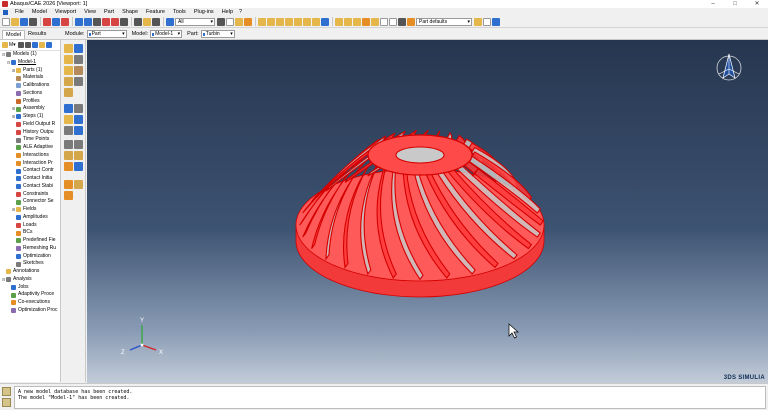 This screenshot has height=410, width=768. Describe the element at coordinates (30, 187) in the screenshot. I see `tree-item: Contact Stabi` at that location.